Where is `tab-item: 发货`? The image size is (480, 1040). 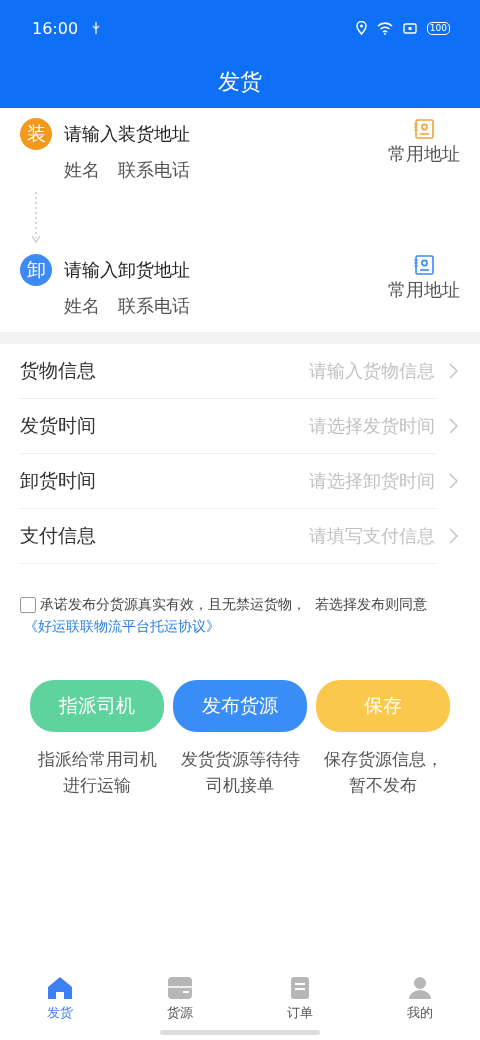
tab-item: 发货 is located at coordinates (60, 999).